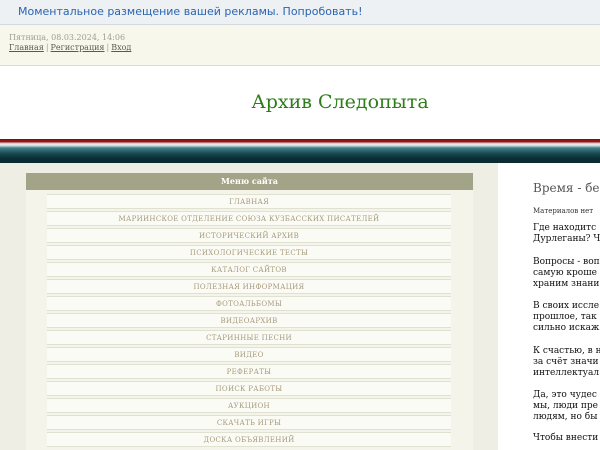  Describe the element at coordinates (566, 328) in the screenshot. I see `text-line: сильно искаж` at that location.